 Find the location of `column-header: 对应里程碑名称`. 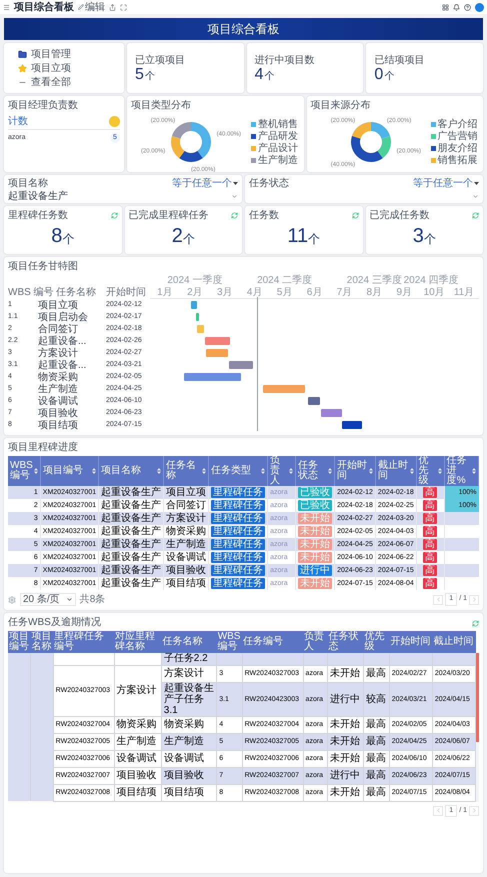

column-header: 对应里程碑名称 is located at coordinates (138, 642).